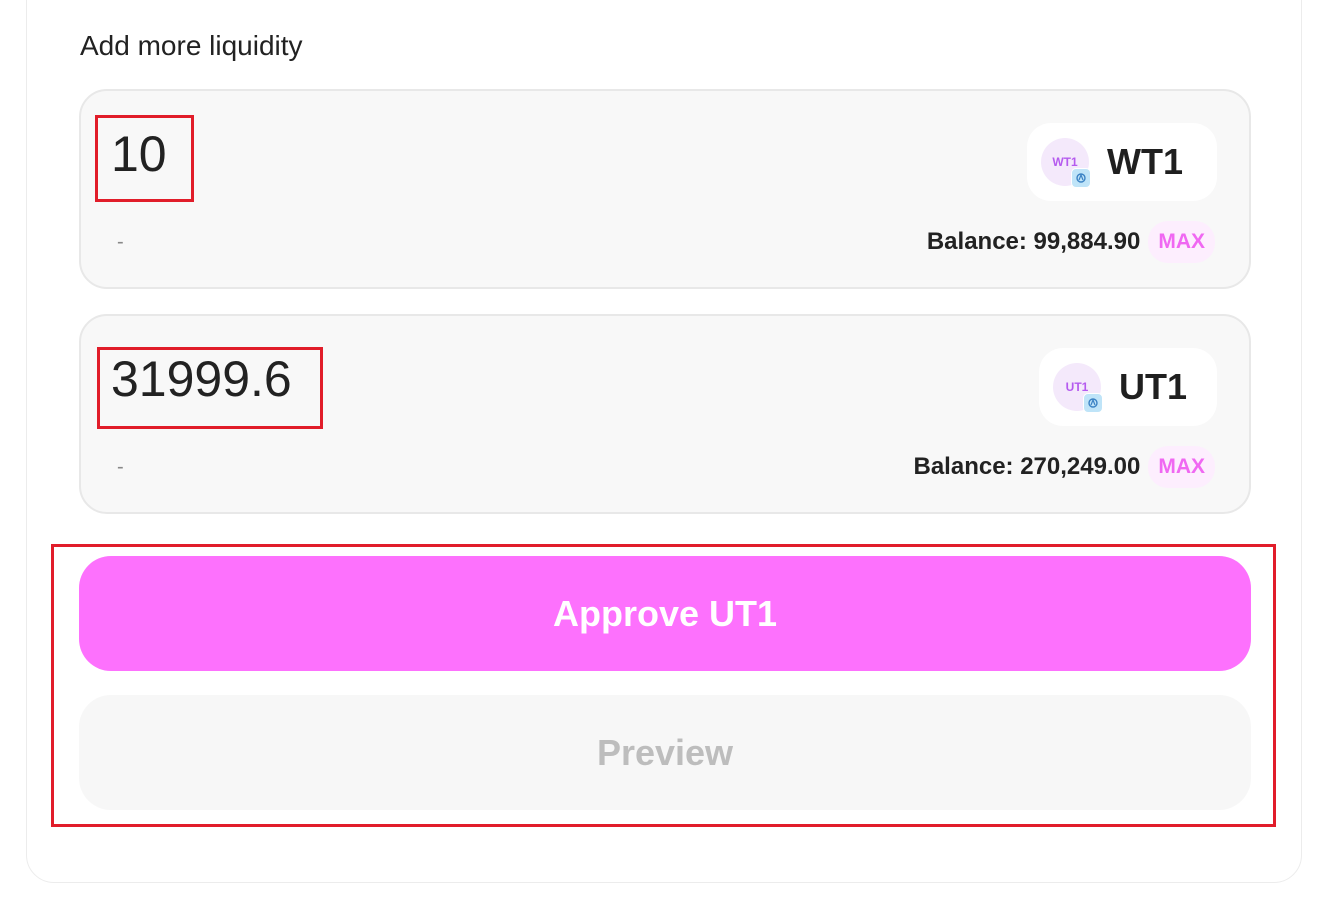 Image resolution: width=1324 pixels, height=906 pixels. Describe the element at coordinates (665, 613) in the screenshot. I see `approve-token-button: Approve UT1` at that location.